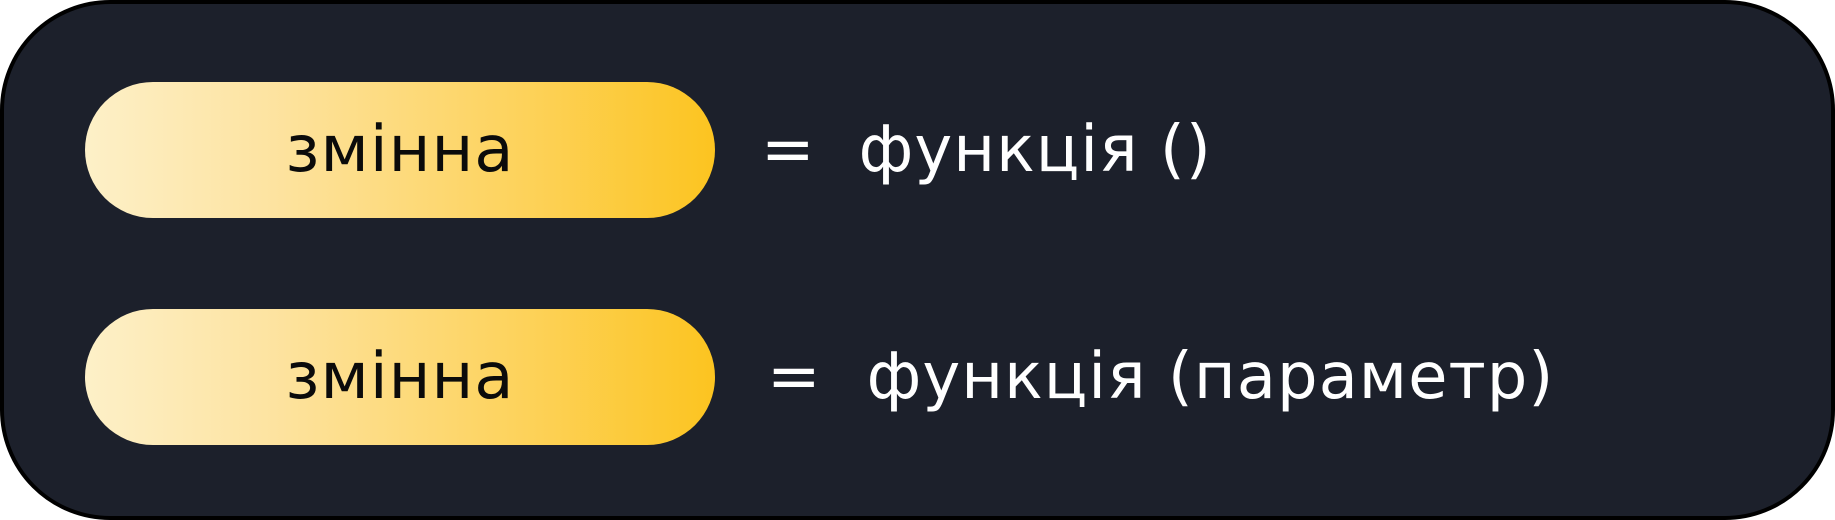 The image size is (1835, 520). Describe the element at coordinates (1210, 377) in the screenshot. I see `function-call-expression: функція (параметр)` at that location.